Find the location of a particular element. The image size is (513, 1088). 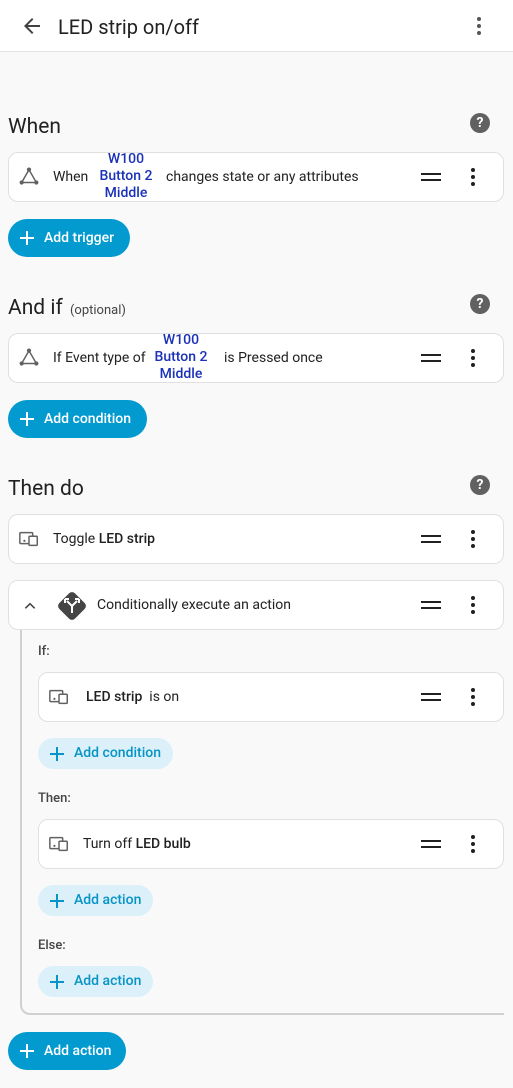

trigger-entity-link: W100 Button 2 Middle is located at coordinates (126, 176).